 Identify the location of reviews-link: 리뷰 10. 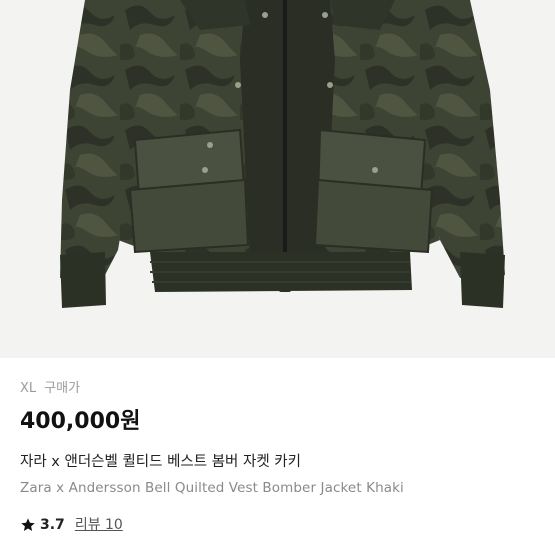
(99, 525).